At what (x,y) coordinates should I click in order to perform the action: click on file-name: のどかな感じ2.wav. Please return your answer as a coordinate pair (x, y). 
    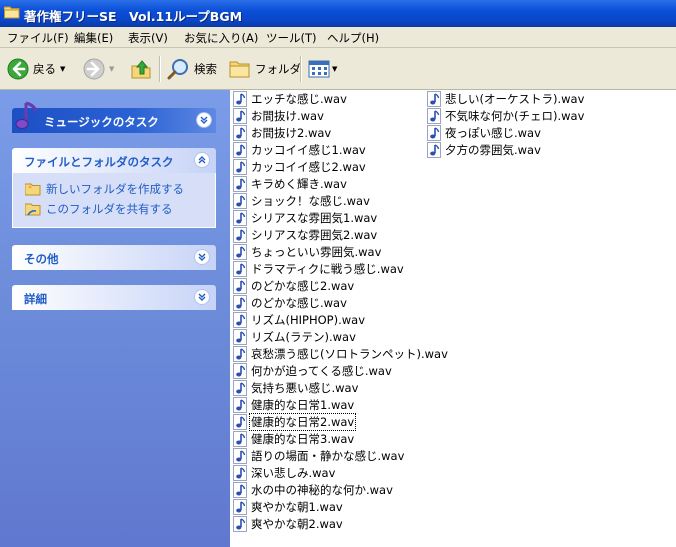
    Looking at the image, I should click on (303, 285).